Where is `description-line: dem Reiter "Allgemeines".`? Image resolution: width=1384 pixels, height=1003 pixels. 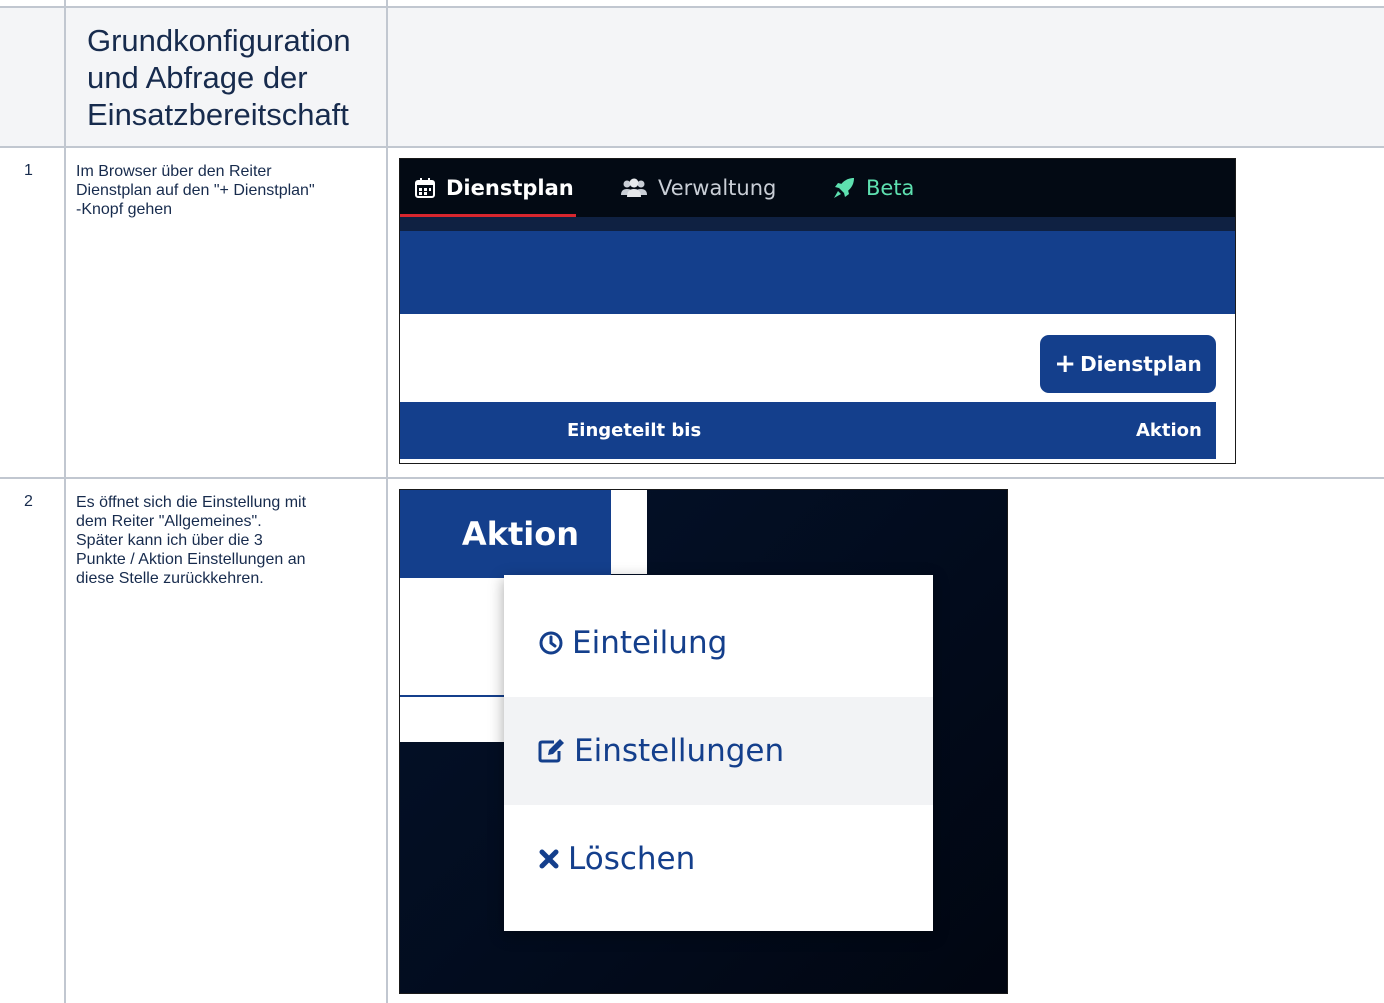
description-line: dem Reiter "Allgemeines". is located at coordinates (169, 521).